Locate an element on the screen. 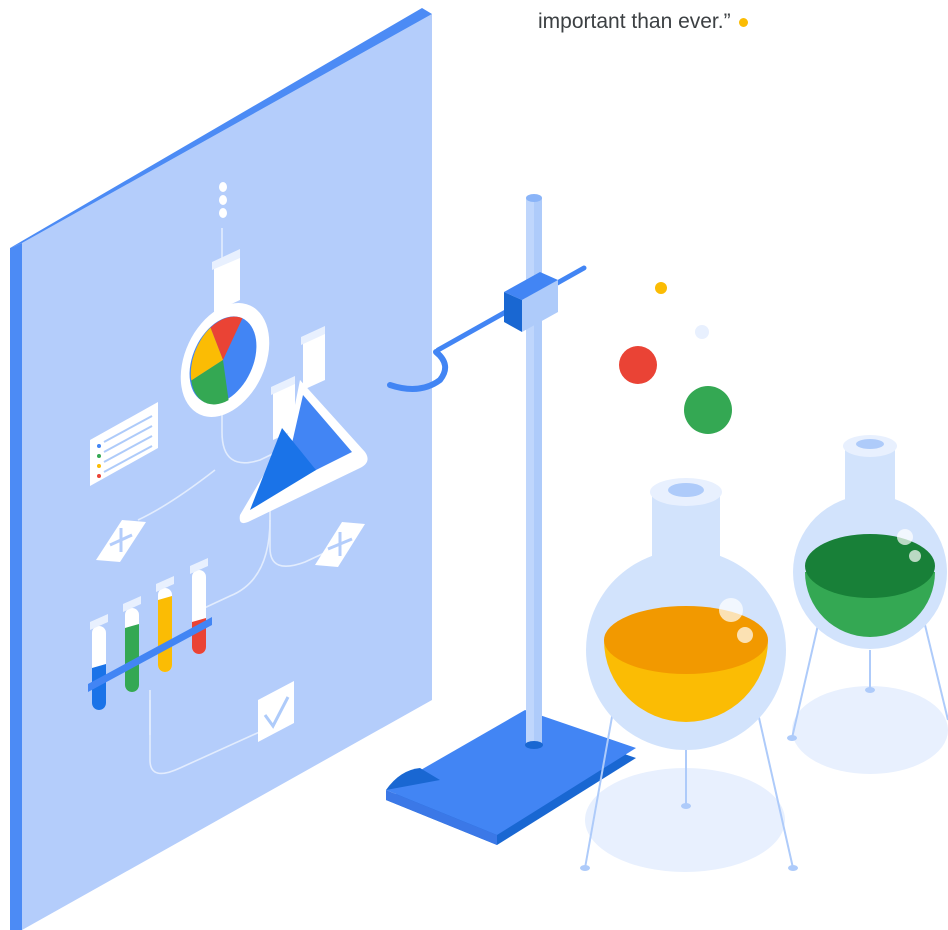 This screenshot has height=930, width=948. orange-flask is located at coordinates (689, 675).